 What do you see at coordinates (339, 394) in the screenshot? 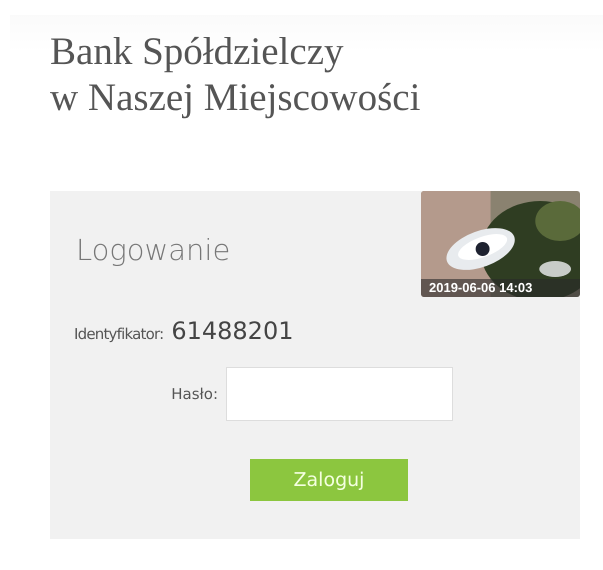
I see `password-field` at bounding box center [339, 394].